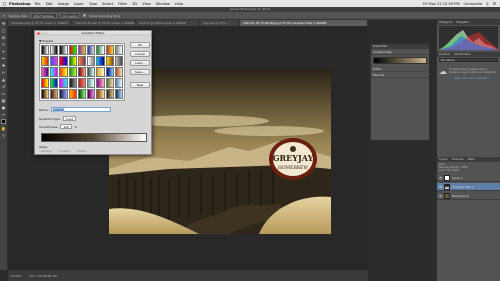 The image size is (500, 281). I want to click on stop-delete-button: Delete, so click(81, 151).